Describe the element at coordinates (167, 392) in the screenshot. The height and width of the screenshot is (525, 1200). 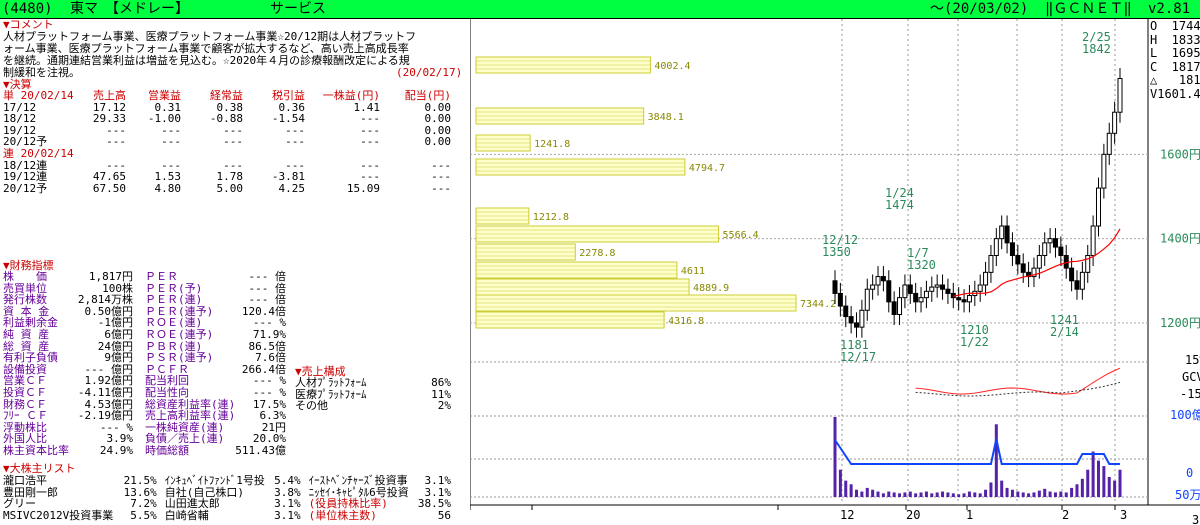
I see `row-label: 配当性向` at that location.